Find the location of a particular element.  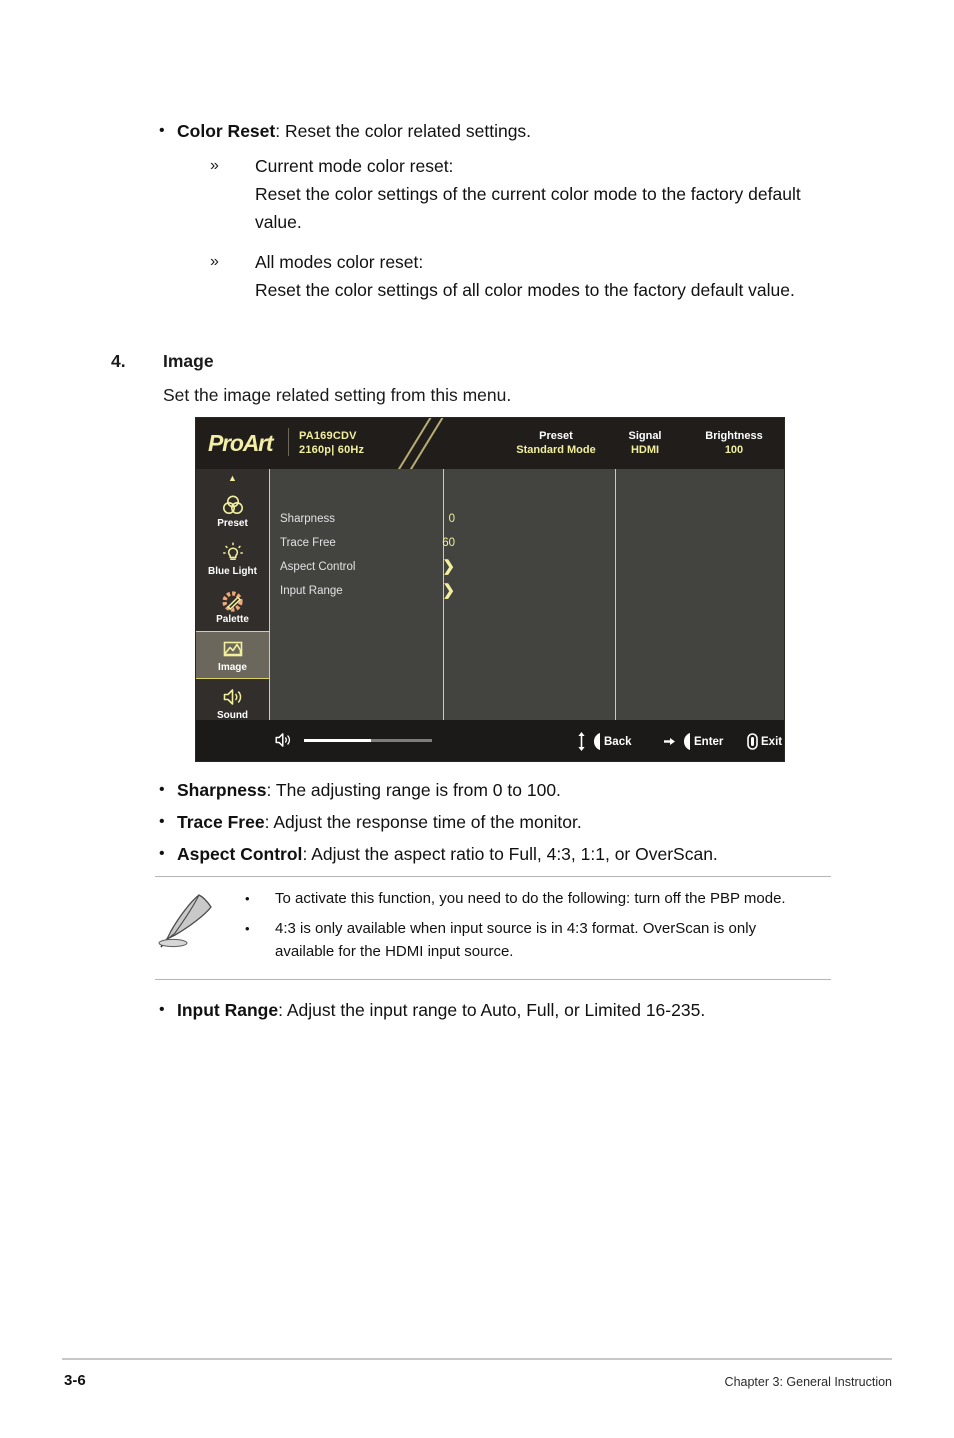

menu-item-label: Sharpness is located at coordinates (307, 519).